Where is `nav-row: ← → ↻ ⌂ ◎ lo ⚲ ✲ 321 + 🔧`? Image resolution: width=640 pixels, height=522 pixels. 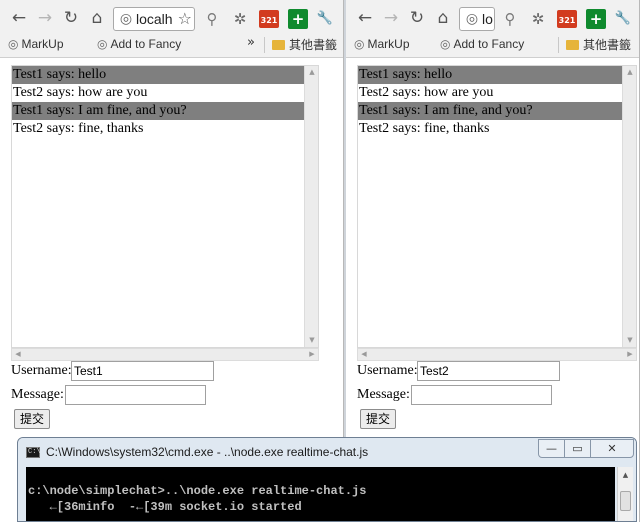
nav-row: ← → ↻ ⌂ ◎ lo ⚲ ✲ 321 + 🔧 is located at coordinates (492, 18).